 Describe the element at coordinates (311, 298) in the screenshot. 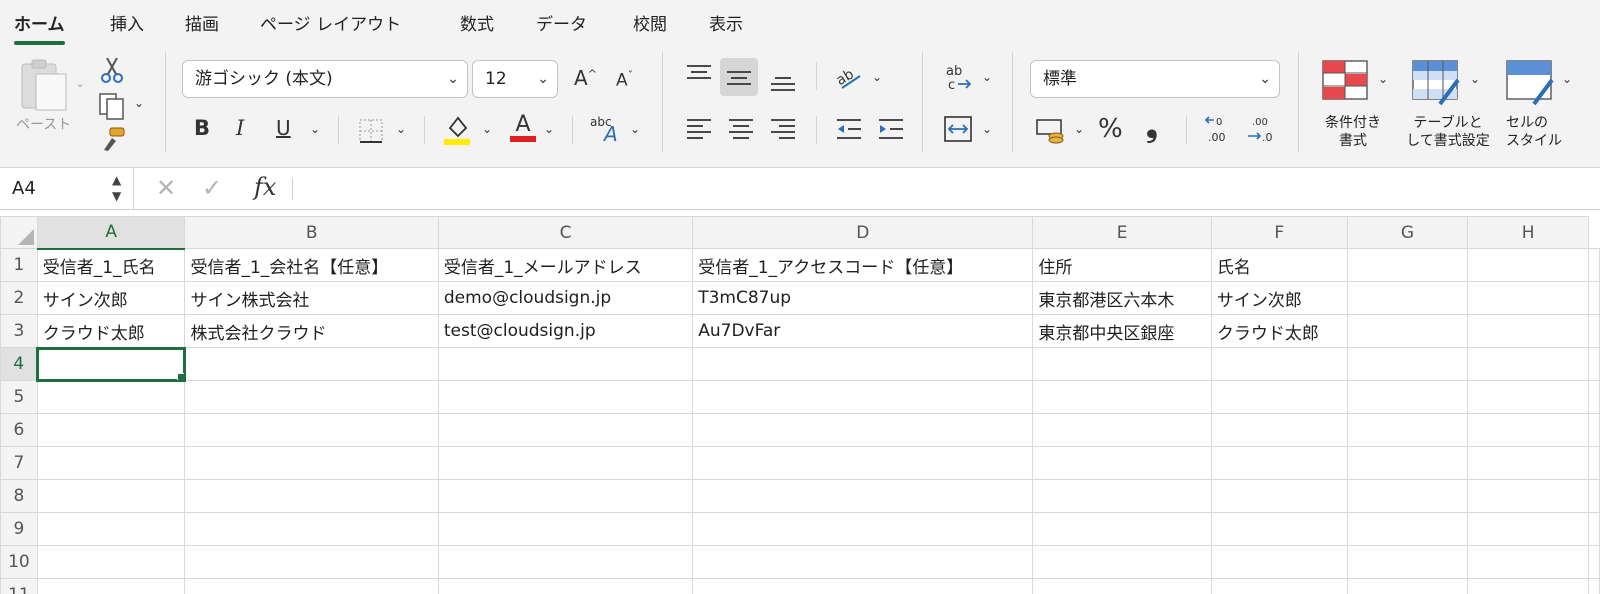

I see `cell-B2: サイン株式会社` at that location.